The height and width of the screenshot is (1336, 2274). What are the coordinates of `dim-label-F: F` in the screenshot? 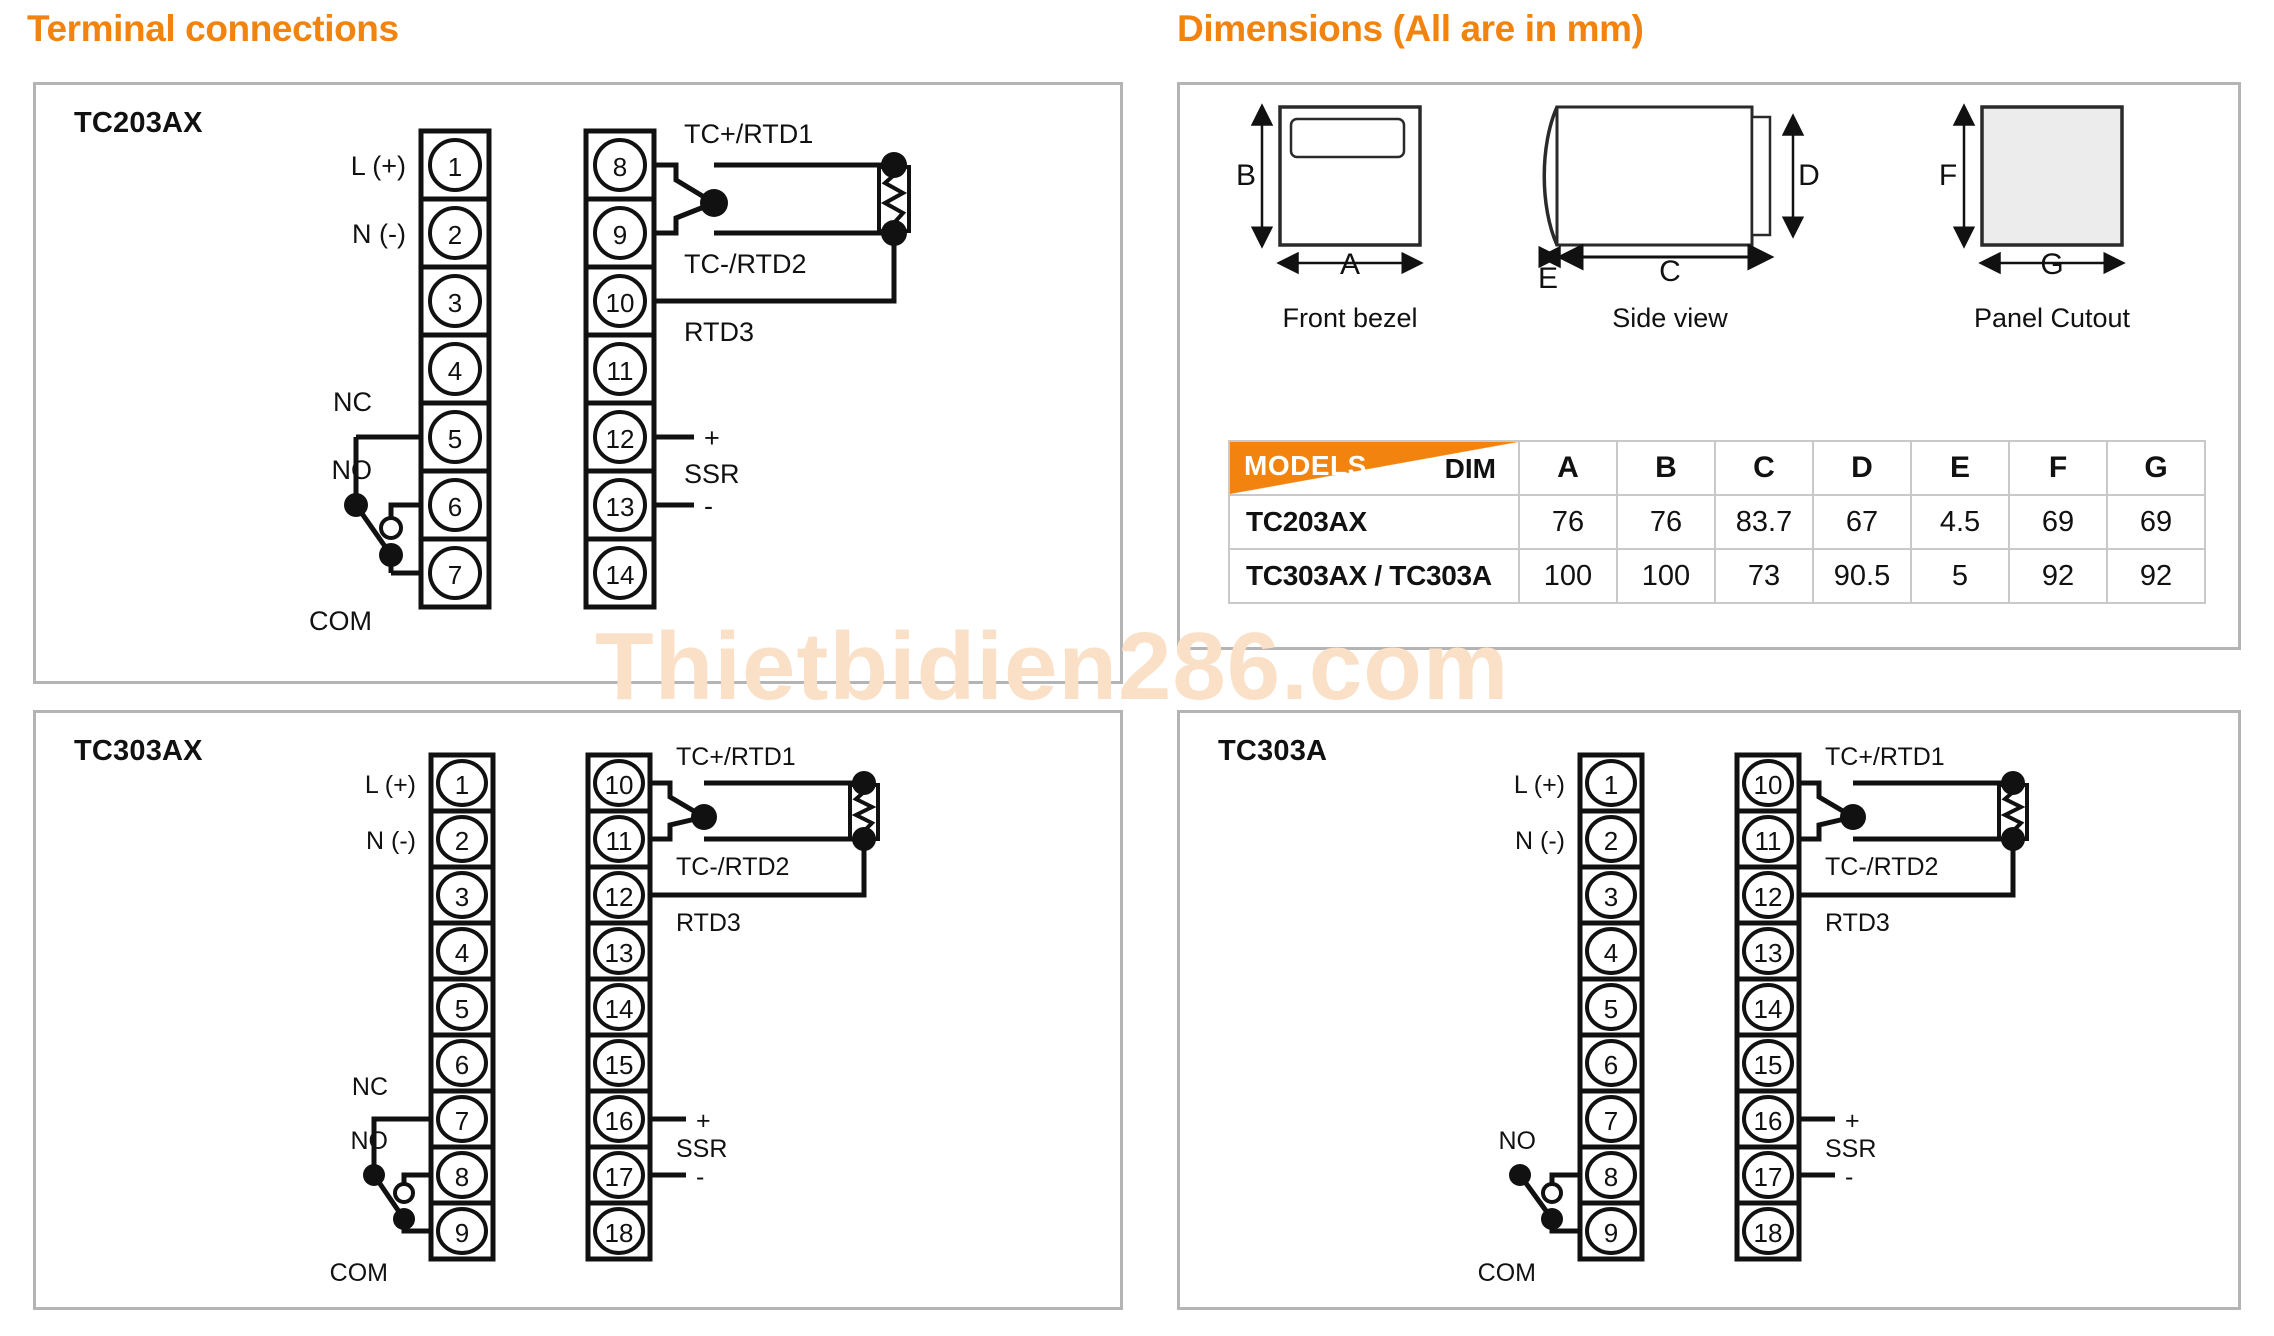 It's located at (1948, 175).